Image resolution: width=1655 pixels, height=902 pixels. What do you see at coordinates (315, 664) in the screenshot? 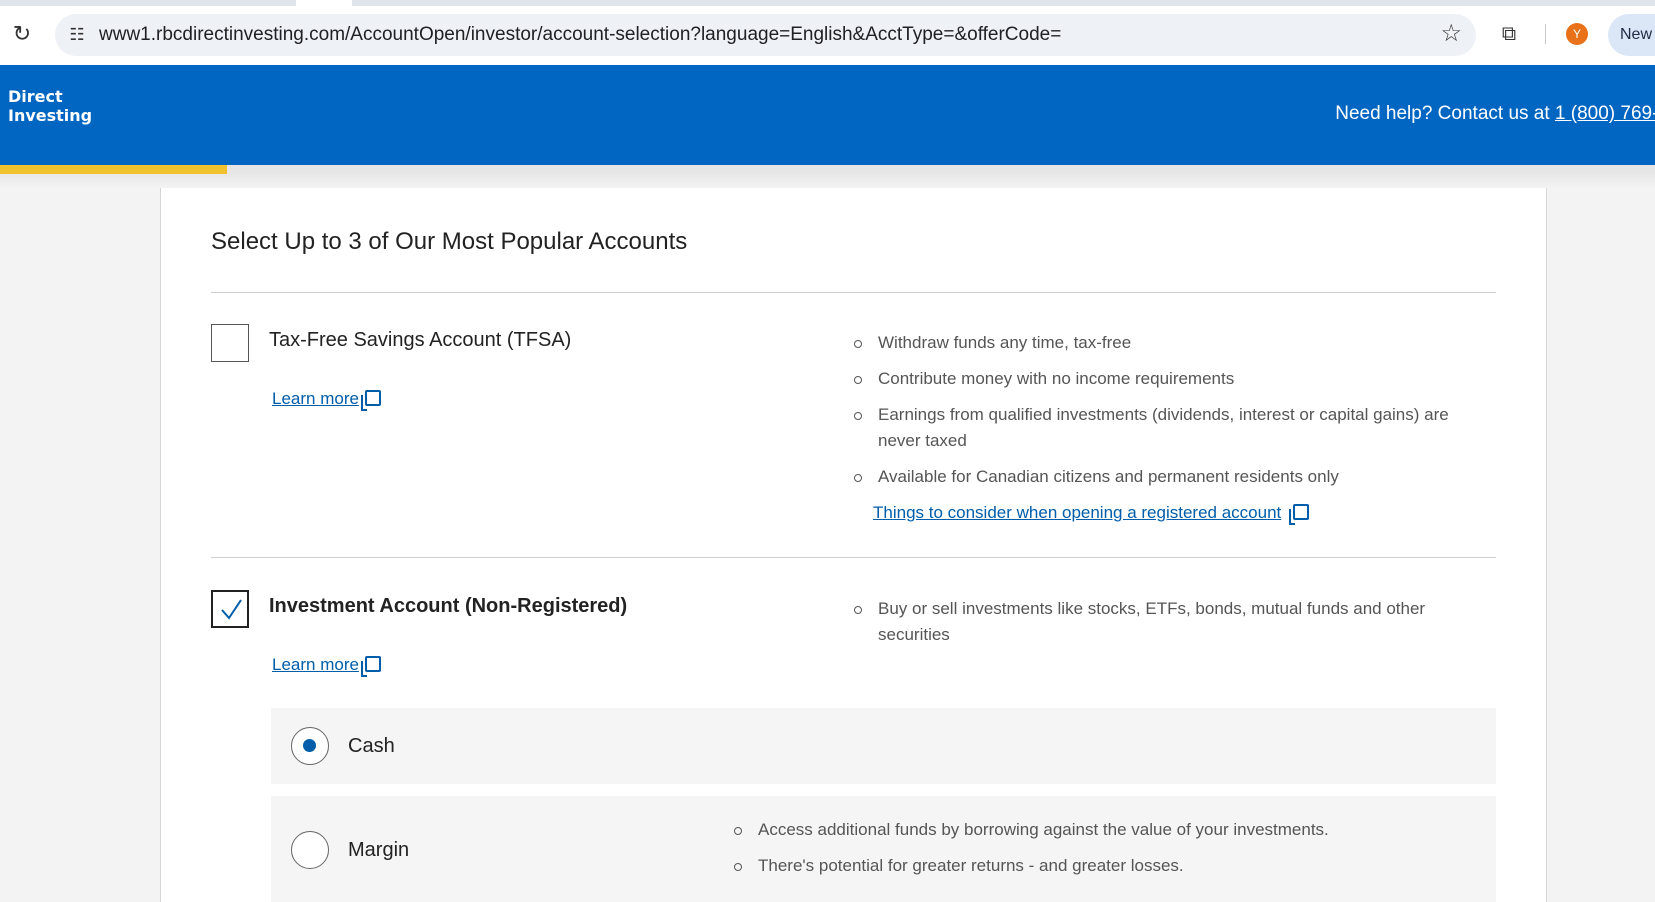
I see `investment-learn-more-label: Learn more` at bounding box center [315, 664].